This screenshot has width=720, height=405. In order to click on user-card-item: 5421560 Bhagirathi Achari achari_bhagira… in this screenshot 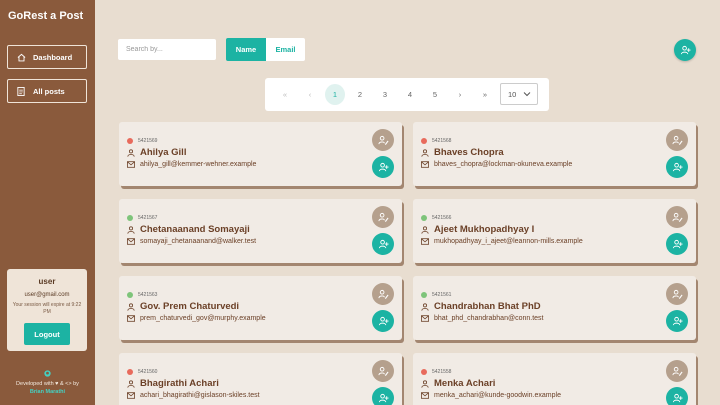, I will do `click(260, 379)`.